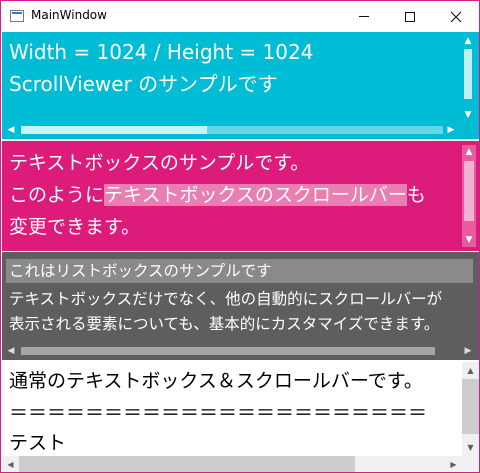 Image resolution: width=480 pixels, height=473 pixels. I want to click on size-label: Width = 1024 / Height = 1024, so click(161, 52).